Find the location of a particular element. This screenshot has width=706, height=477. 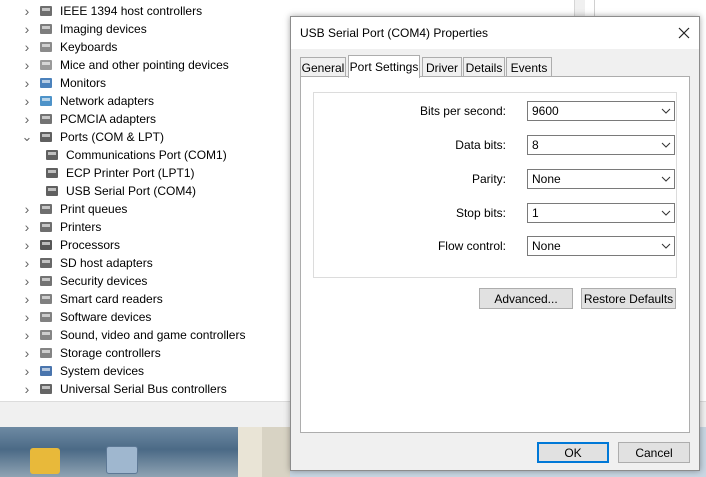

tree-item: › Universal Serial Bus controllers is located at coordinates (113, 389).